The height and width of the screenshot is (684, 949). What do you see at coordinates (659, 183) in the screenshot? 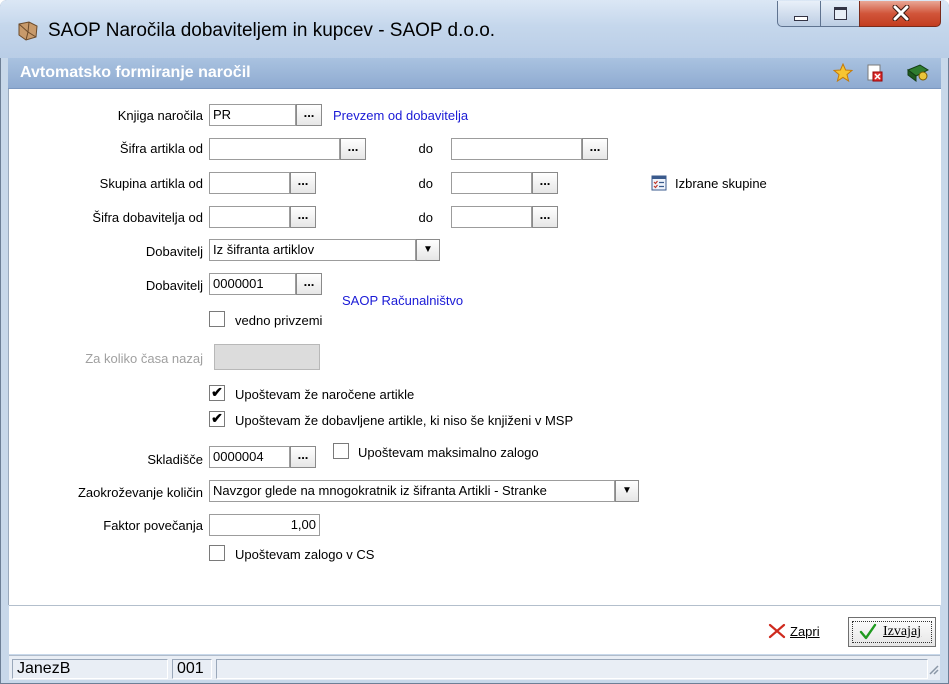
I see `checklist-icon` at bounding box center [659, 183].